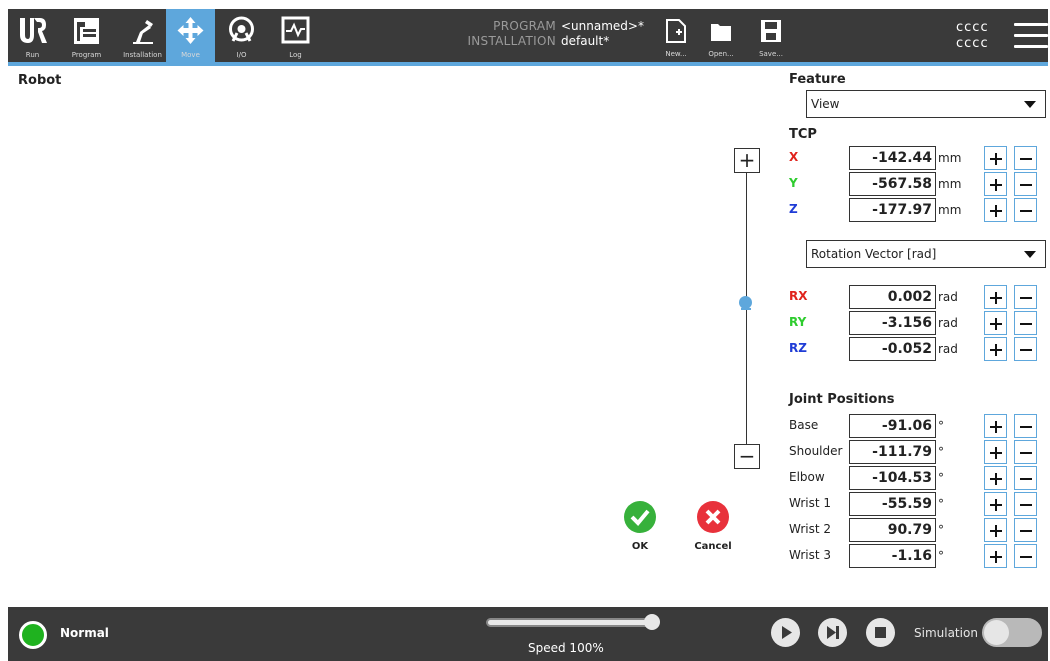 This screenshot has width=1050, height=661. Describe the element at coordinates (972, 43) in the screenshot. I see `user-line-2: cccc` at that location.